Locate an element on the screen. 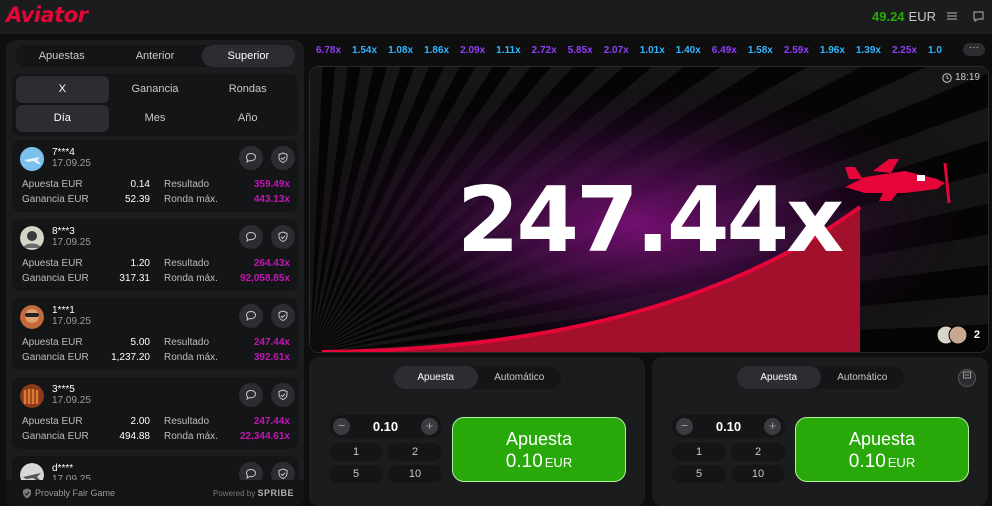 This screenshot has height=506, width=992. filter-rounds: Rondas is located at coordinates (247, 89).